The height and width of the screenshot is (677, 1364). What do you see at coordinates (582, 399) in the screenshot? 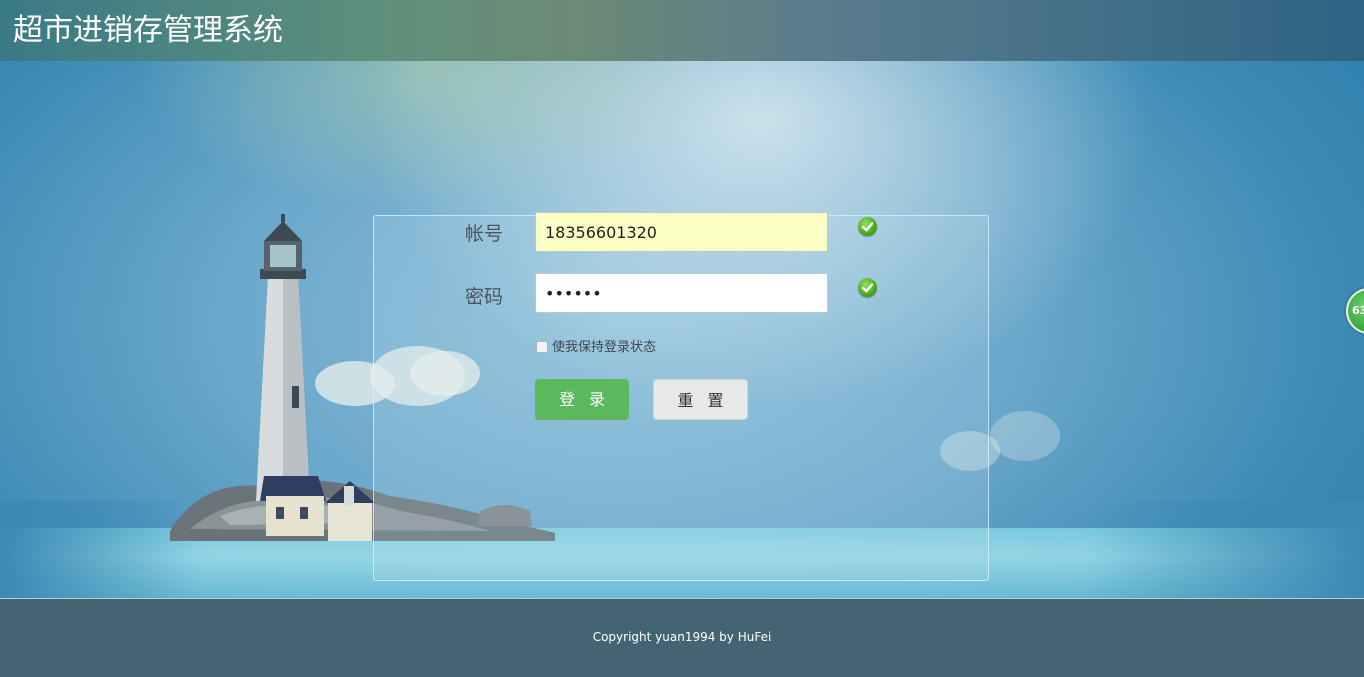
I see `login-button: 登录` at bounding box center [582, 399].